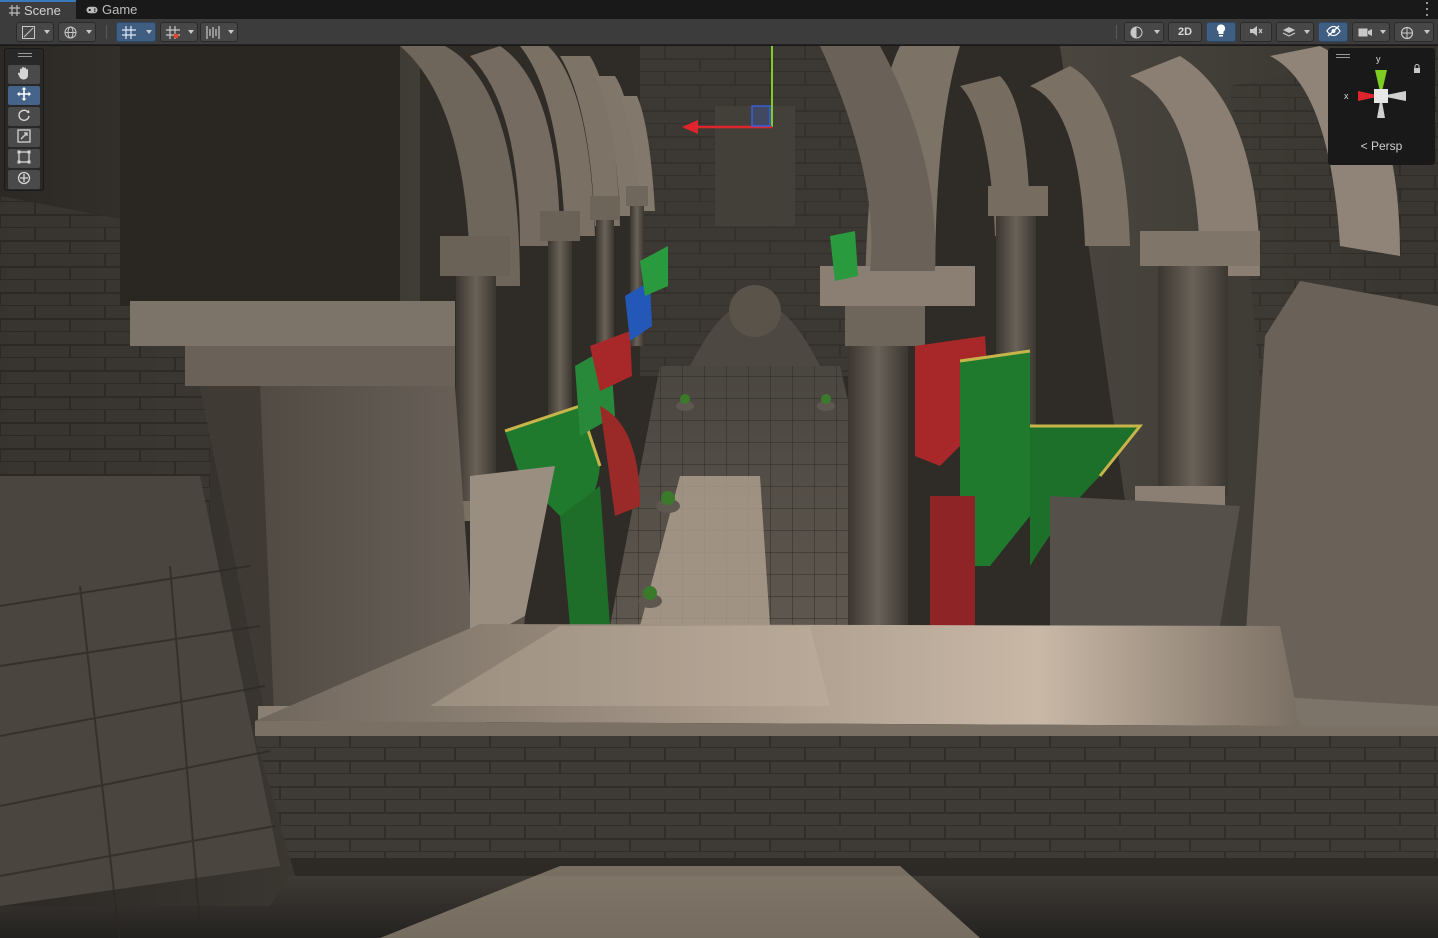 Image resolution: width=1438 pixels, height=938 pixels. I want to click on scene-visibility-toggle, so click(1333, 32).